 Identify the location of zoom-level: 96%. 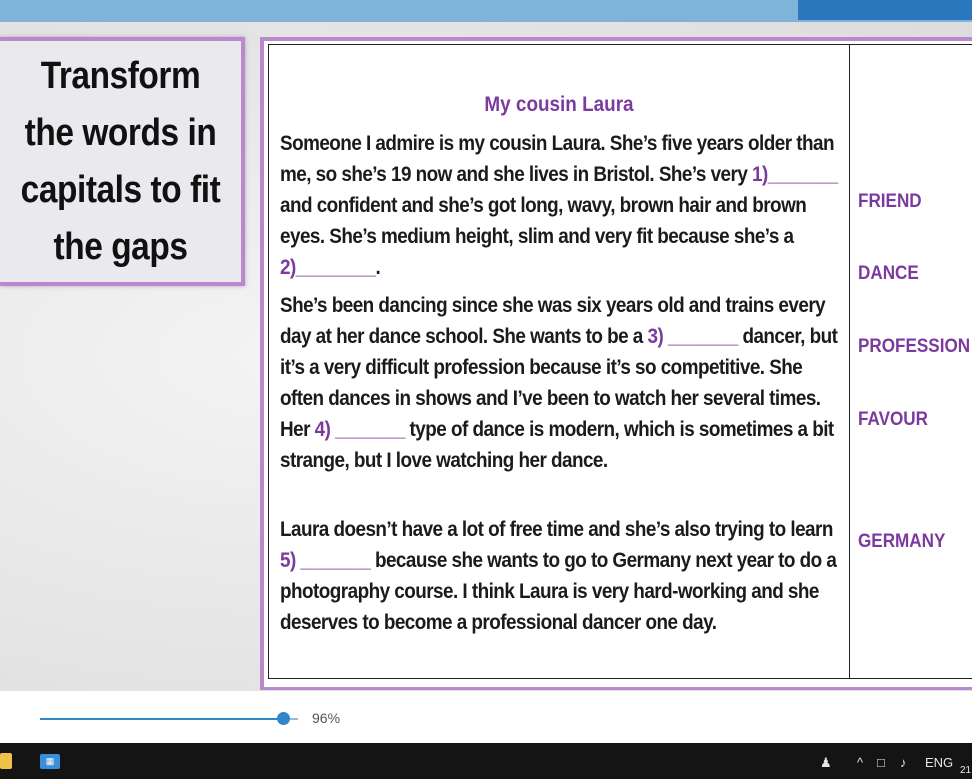
(326, 718).